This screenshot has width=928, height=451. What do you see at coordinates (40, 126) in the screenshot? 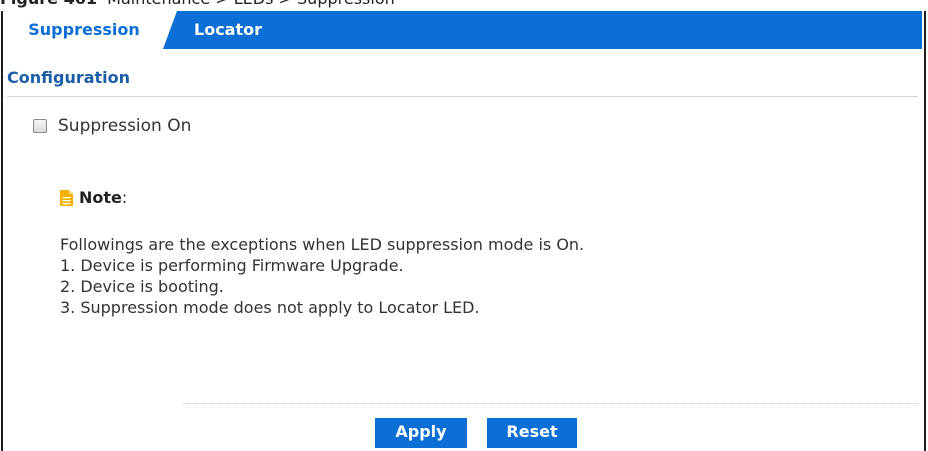
I see `suppression-on-checkbox` at bounding box center [40, 126].